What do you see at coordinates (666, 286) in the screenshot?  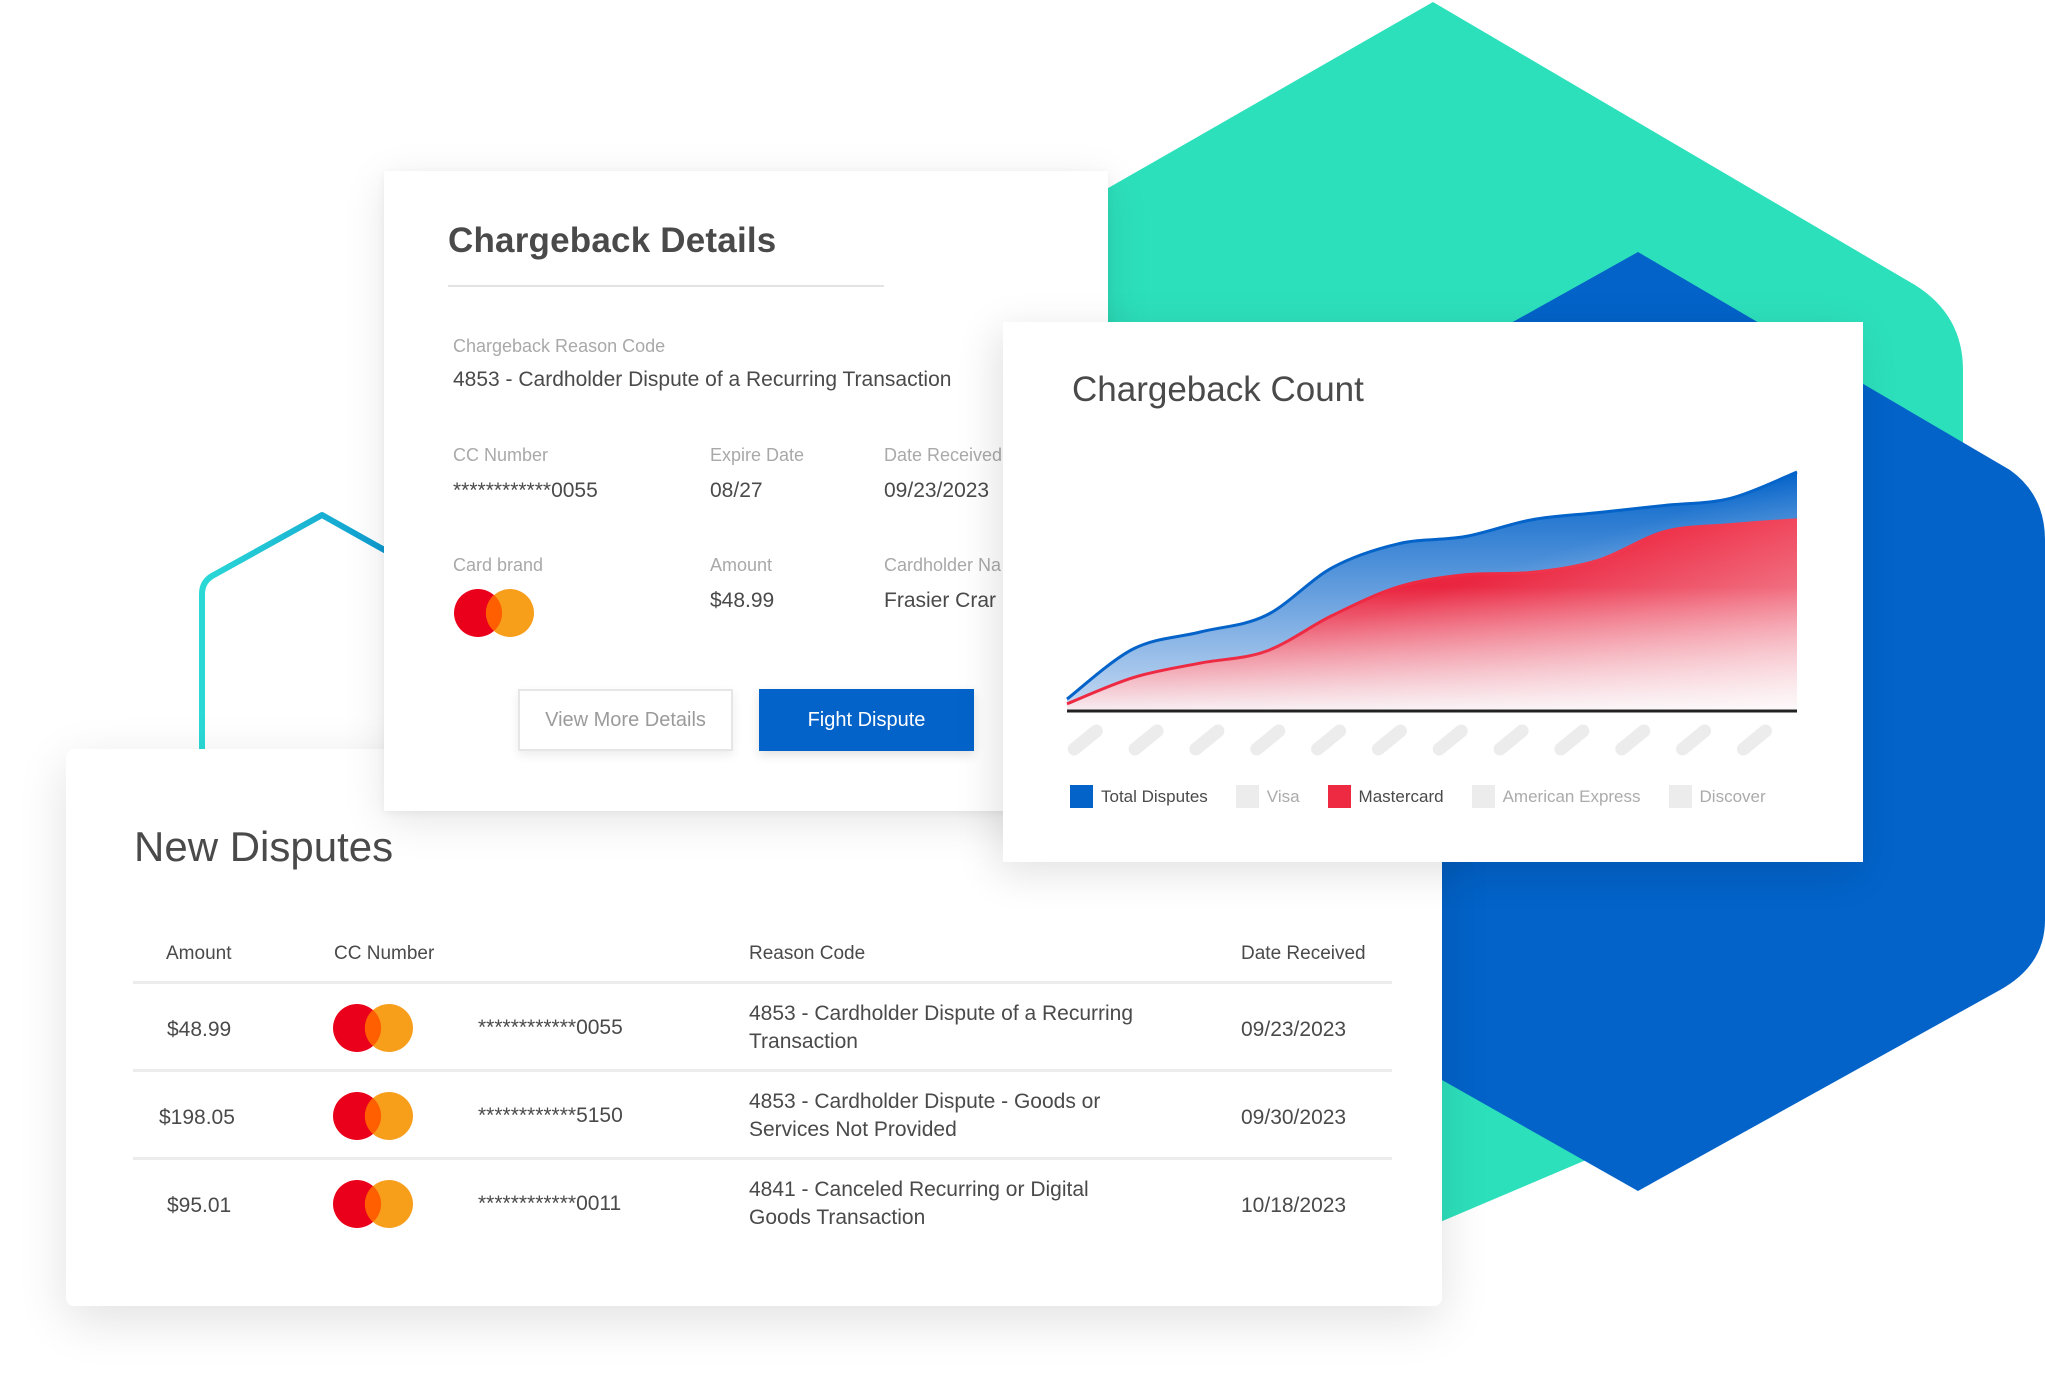 I see `title-divider` at bounding box center [666, 286].